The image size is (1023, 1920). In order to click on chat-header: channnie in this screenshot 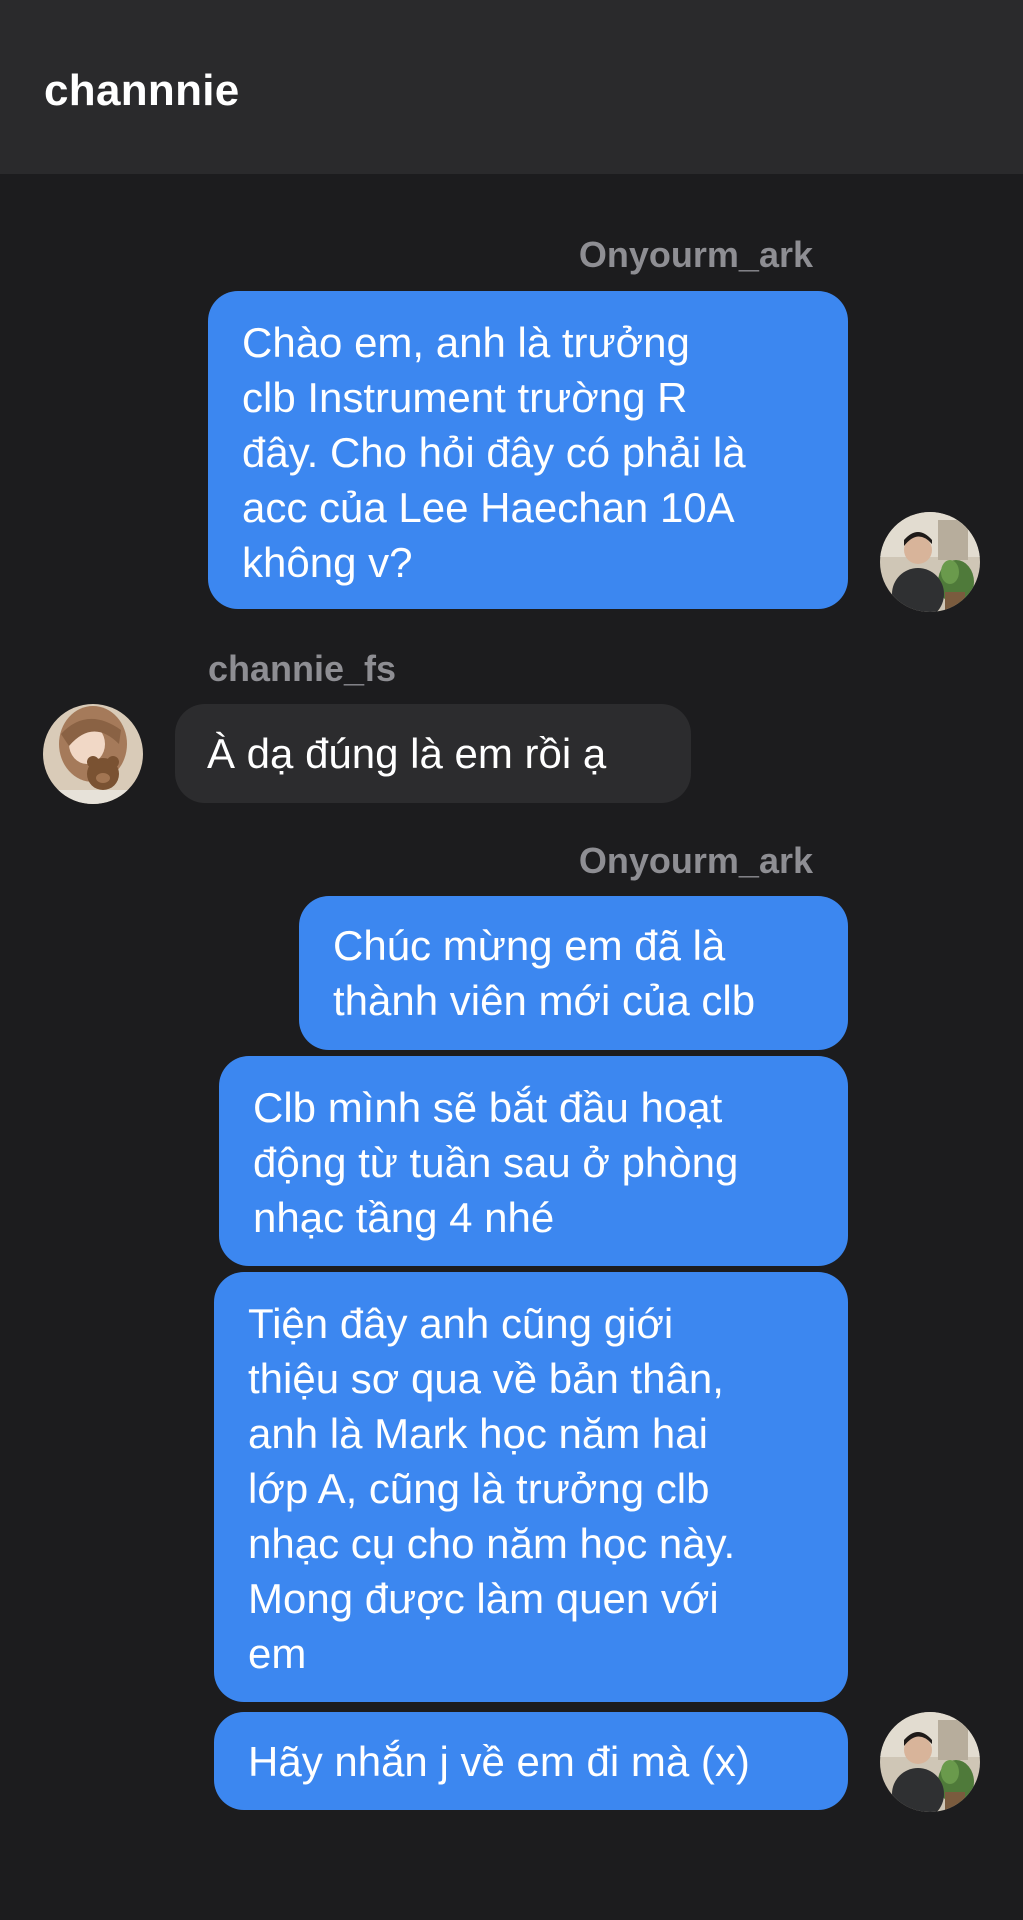, I will do `click(511, 87)`.